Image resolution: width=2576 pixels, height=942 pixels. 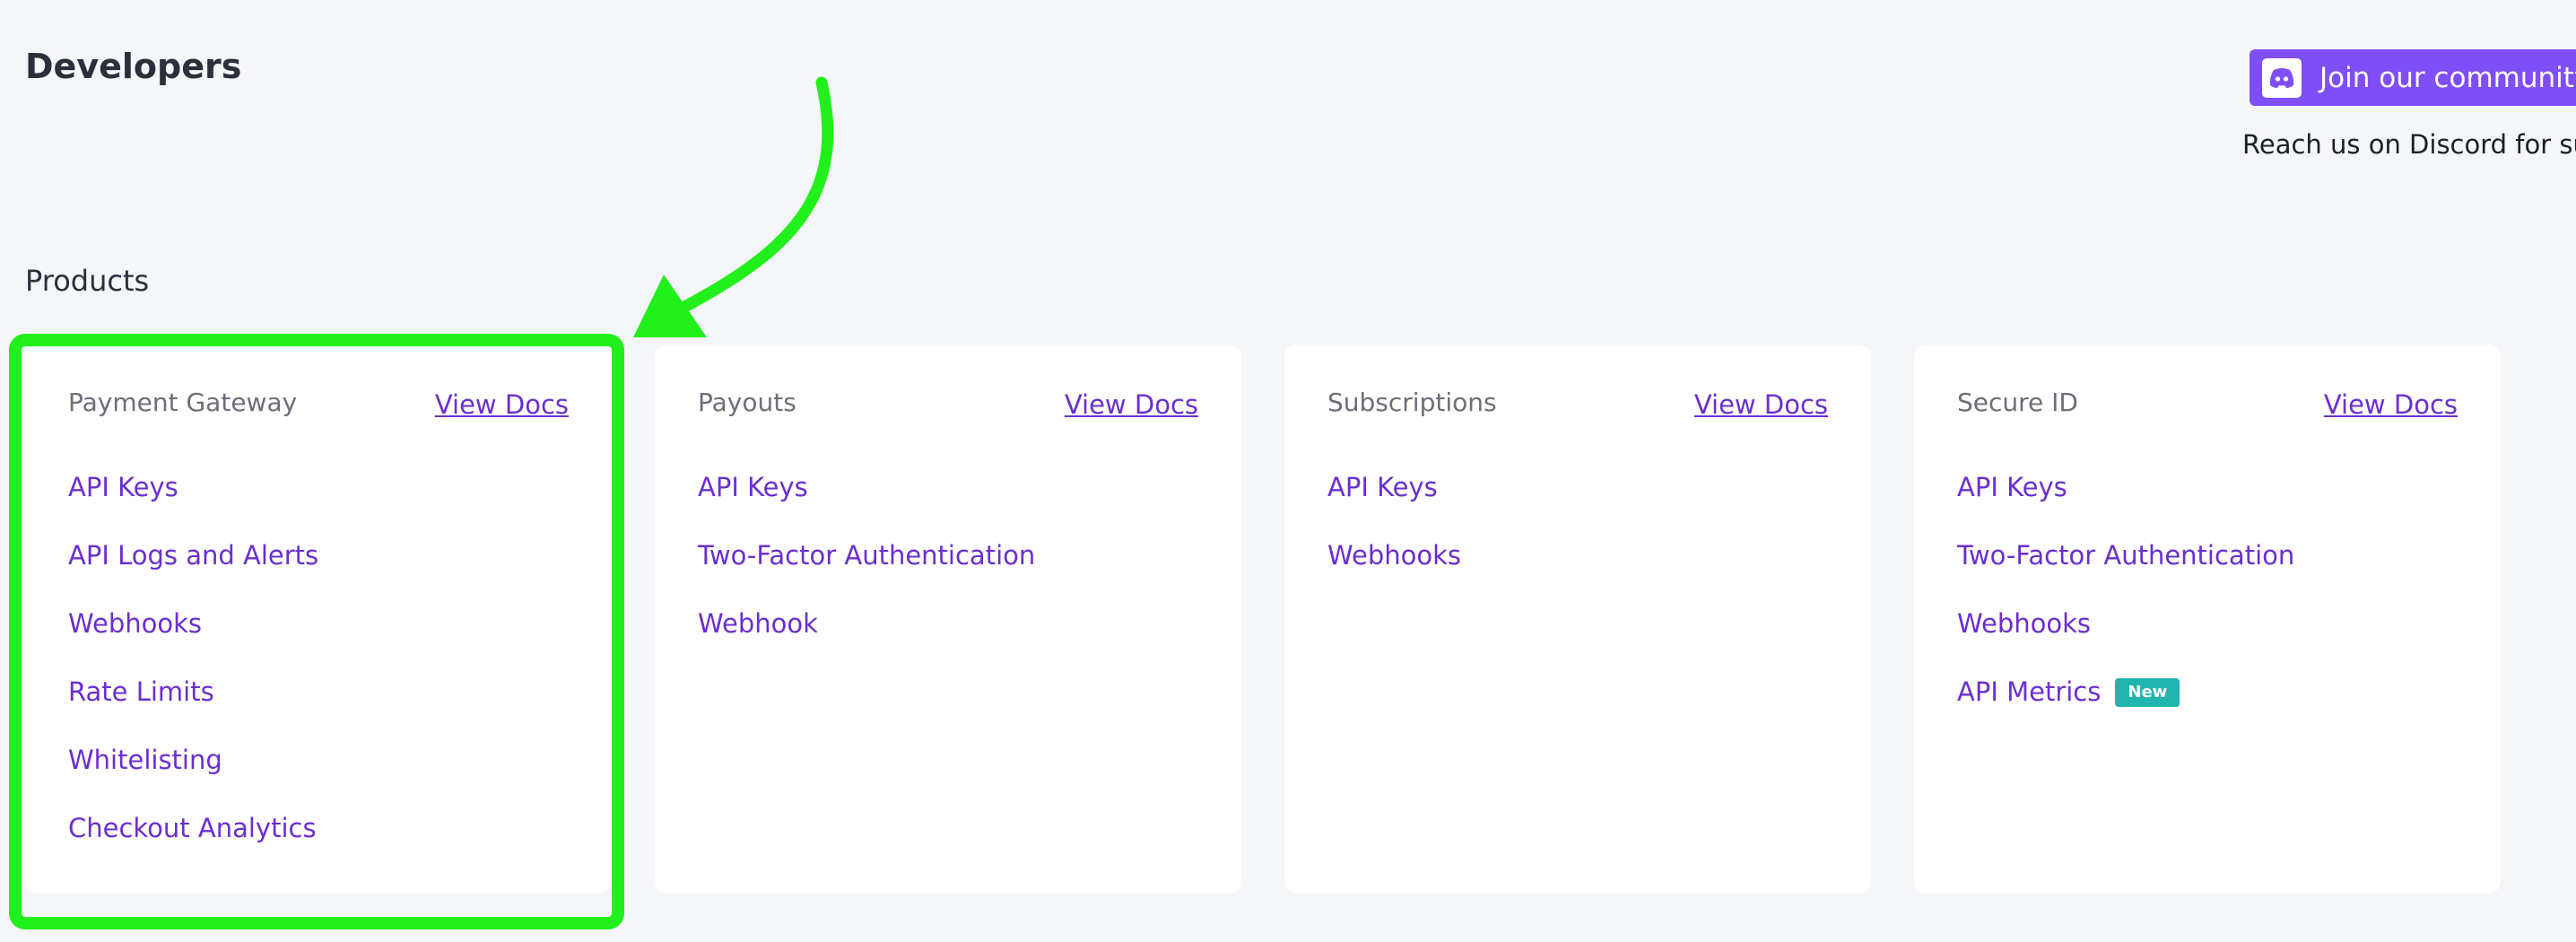 I want to click on link-webhook: Webhook, so click(x=758, y=623).